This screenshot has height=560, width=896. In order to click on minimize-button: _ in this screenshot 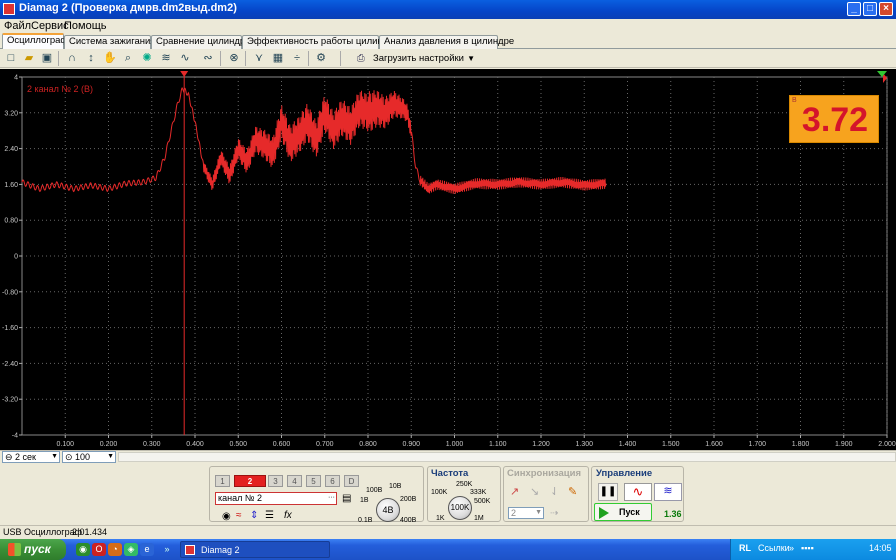, I will do `click(854, 9)`.